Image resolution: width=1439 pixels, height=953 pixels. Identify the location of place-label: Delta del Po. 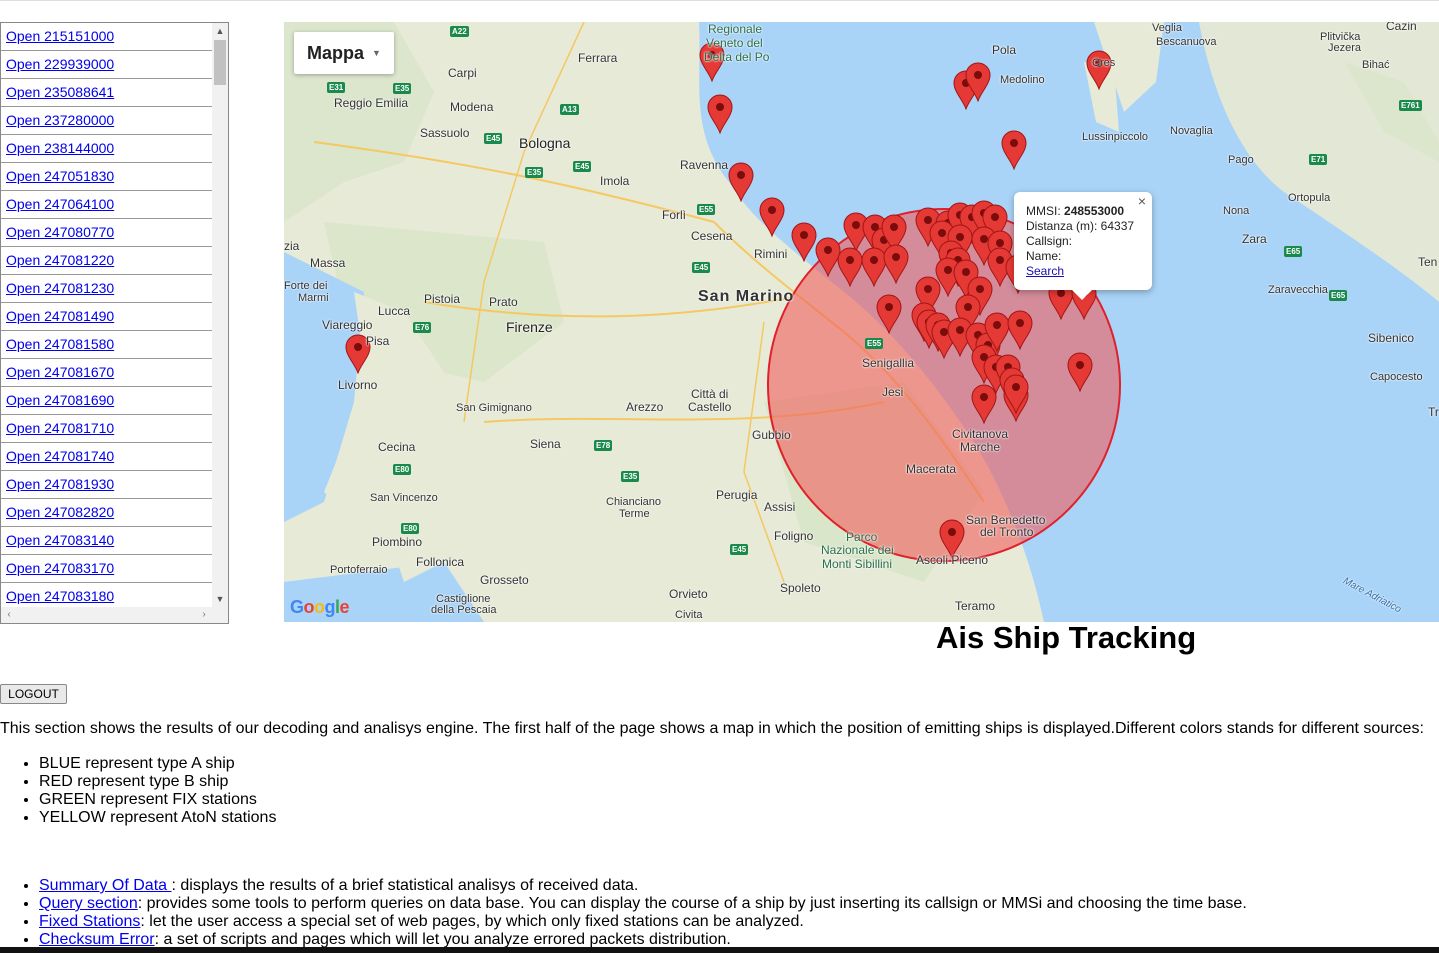
(737, 57).